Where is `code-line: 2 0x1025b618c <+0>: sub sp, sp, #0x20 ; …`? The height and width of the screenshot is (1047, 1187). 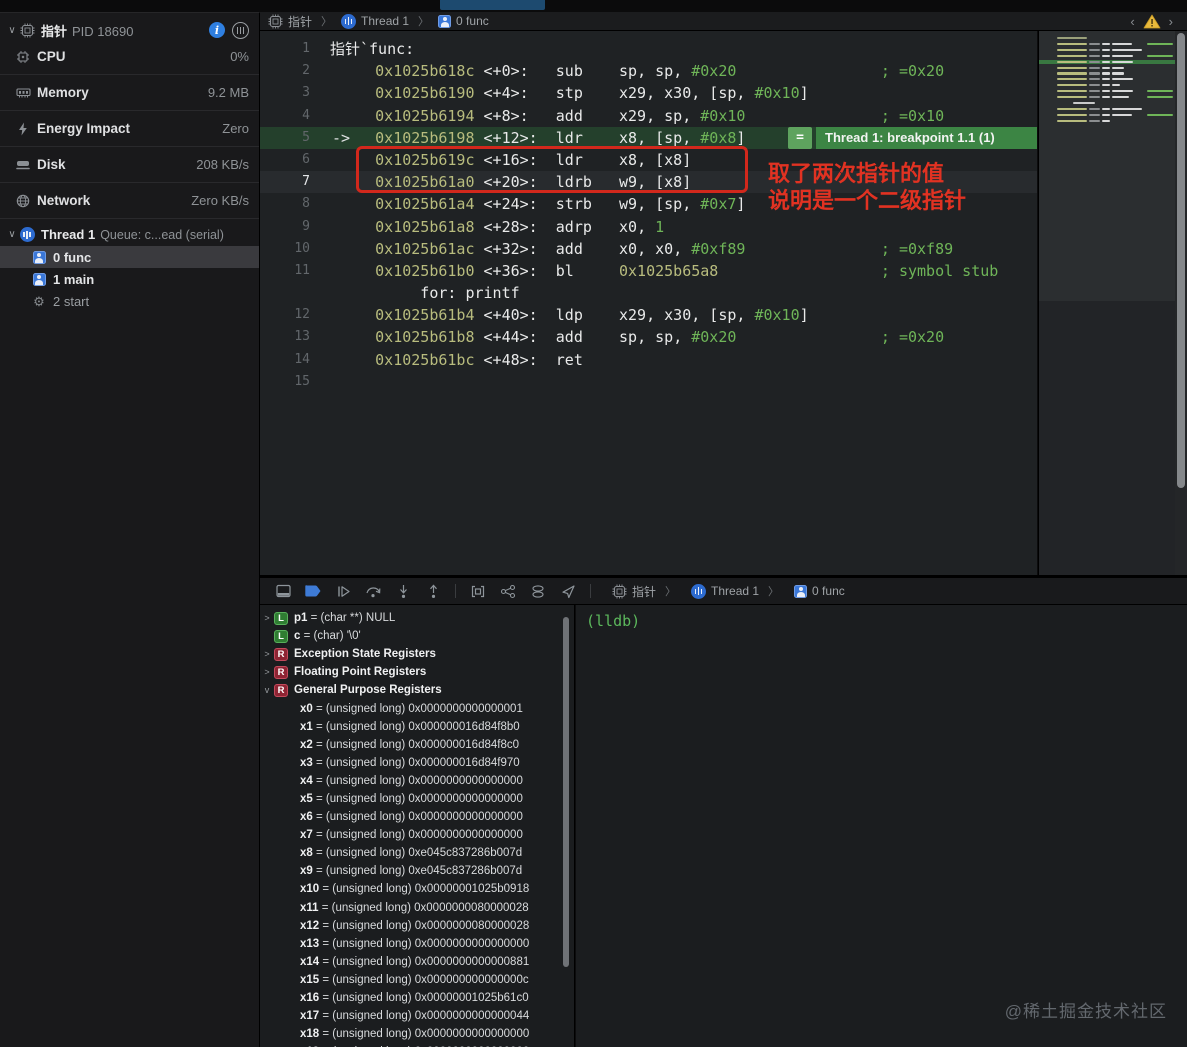 code-line: 2 0x1025b618c <+0>: sub sp, sp, #0x20 ; … is located at coordinates (648, 71).